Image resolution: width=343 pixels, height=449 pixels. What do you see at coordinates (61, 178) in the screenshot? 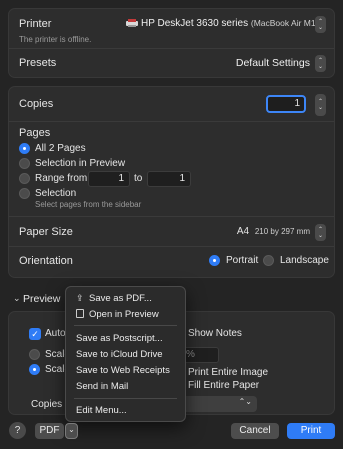
I see `pages-range-label: Range from` at bounding box center [61, 178].